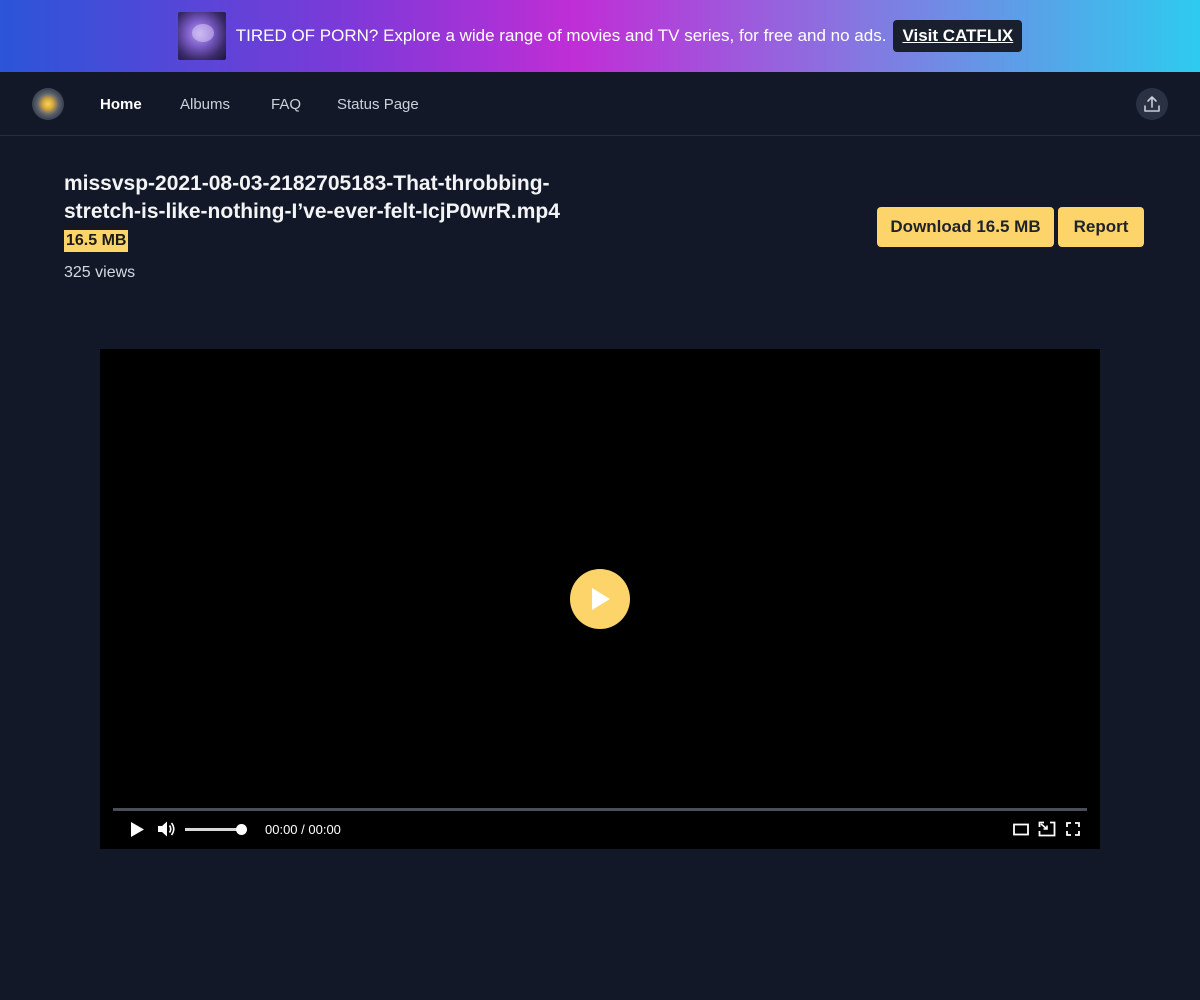 This screenshot has height=1000, width=1200. I want to click on fullscreen-icon, so click(1073, 829).